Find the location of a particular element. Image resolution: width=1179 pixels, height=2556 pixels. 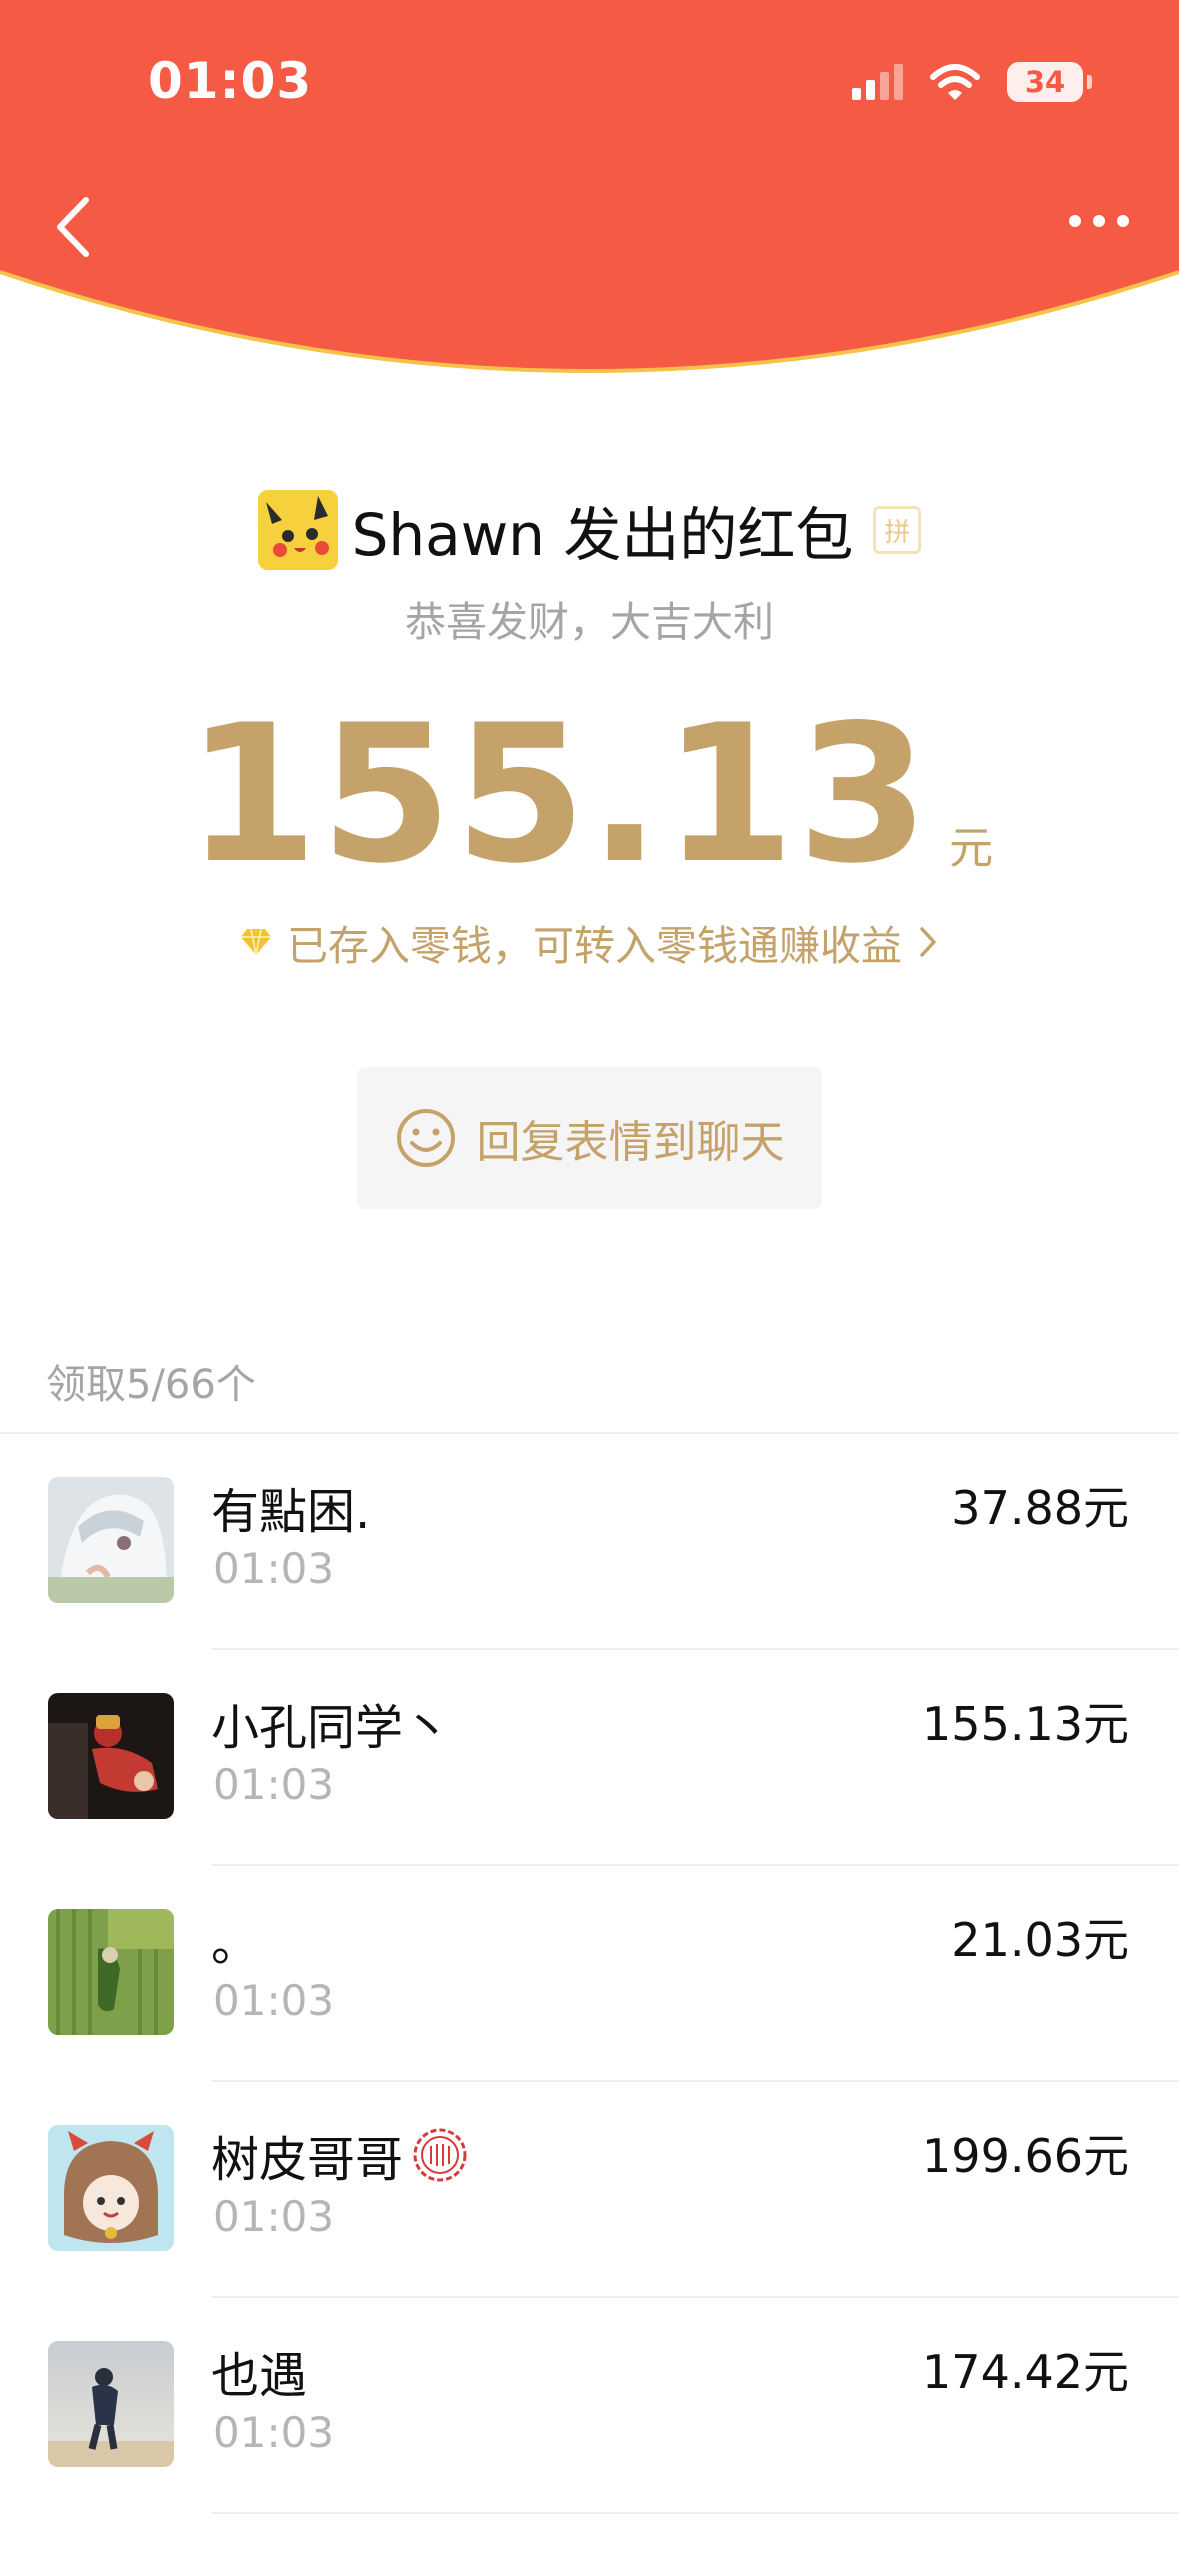

packet-title: Shawn 发出的红包 is located at coordinates (602, 535).